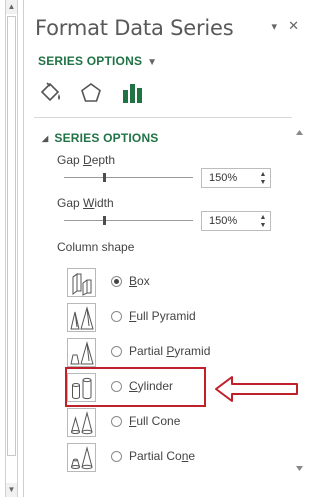 This screenshot has height=497, width=320. Describe the element at coordinates (133, 281) in the screenshot. I see `shape-key: B` at that location.